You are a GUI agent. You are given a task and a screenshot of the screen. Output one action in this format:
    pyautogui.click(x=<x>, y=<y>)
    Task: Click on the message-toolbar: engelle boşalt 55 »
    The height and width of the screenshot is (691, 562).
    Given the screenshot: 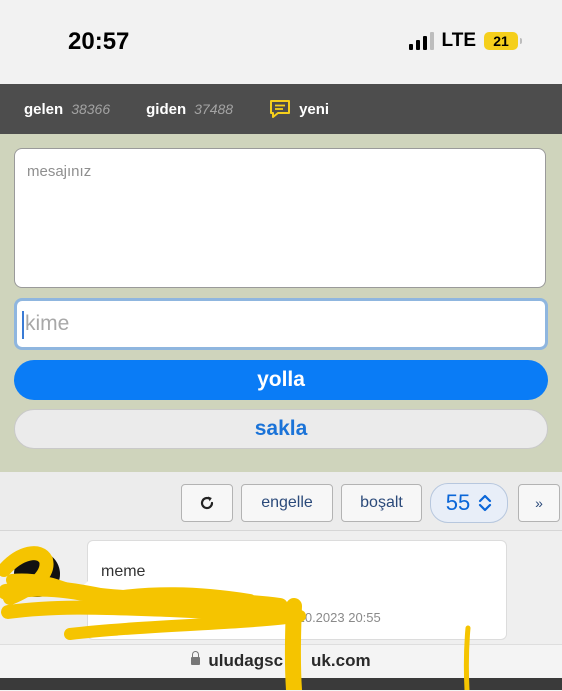 What is the action you would take?
    pyautogui.click(x=281, y=501)
    